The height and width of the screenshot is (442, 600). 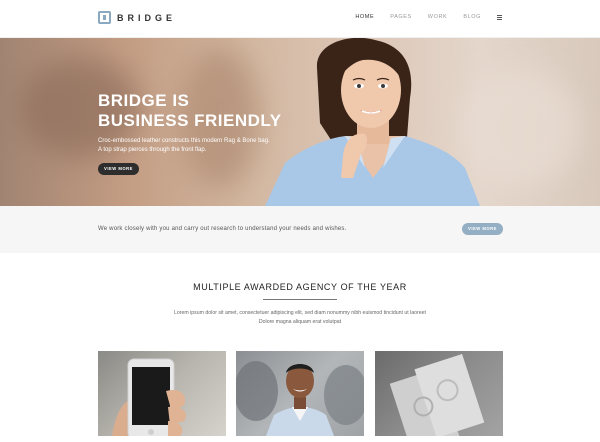 What do you see at coordinates (300, 19) in the screenshot?
I see `site-header: BRIDGE HOME PAGES WORK BLOG` at bounding box center [300, 19].